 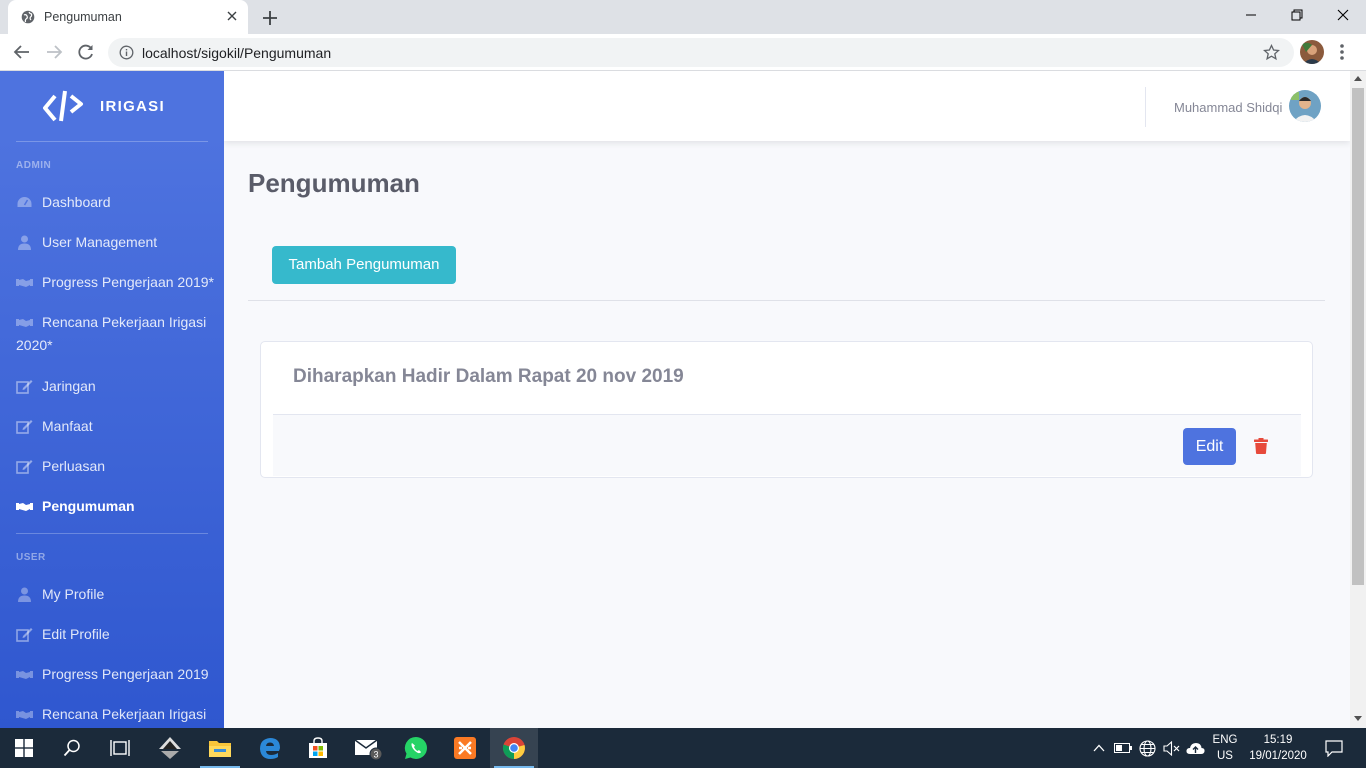 I want to click on sidebar-divider, so click(x=112, y=141).